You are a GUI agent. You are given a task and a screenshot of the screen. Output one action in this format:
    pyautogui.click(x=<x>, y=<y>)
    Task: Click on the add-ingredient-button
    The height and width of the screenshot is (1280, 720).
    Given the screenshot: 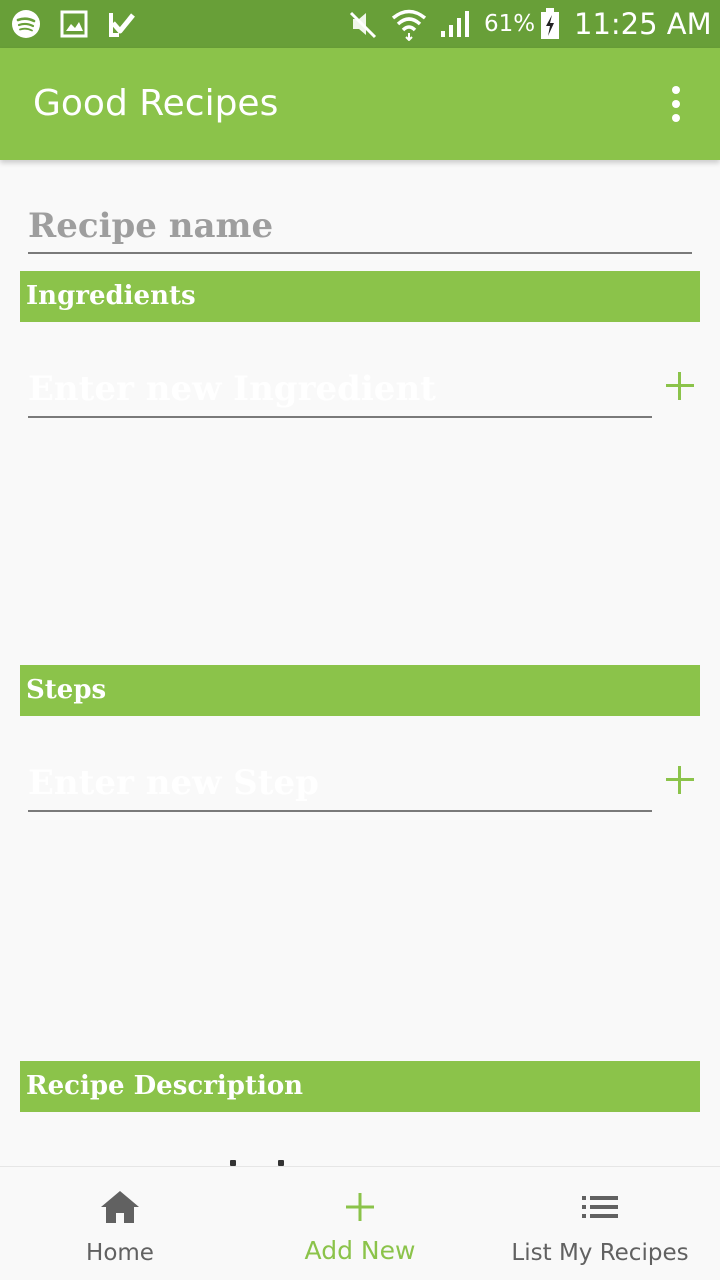 What is the action you would take?
    pyautogui.click(x=680, y=386)
    